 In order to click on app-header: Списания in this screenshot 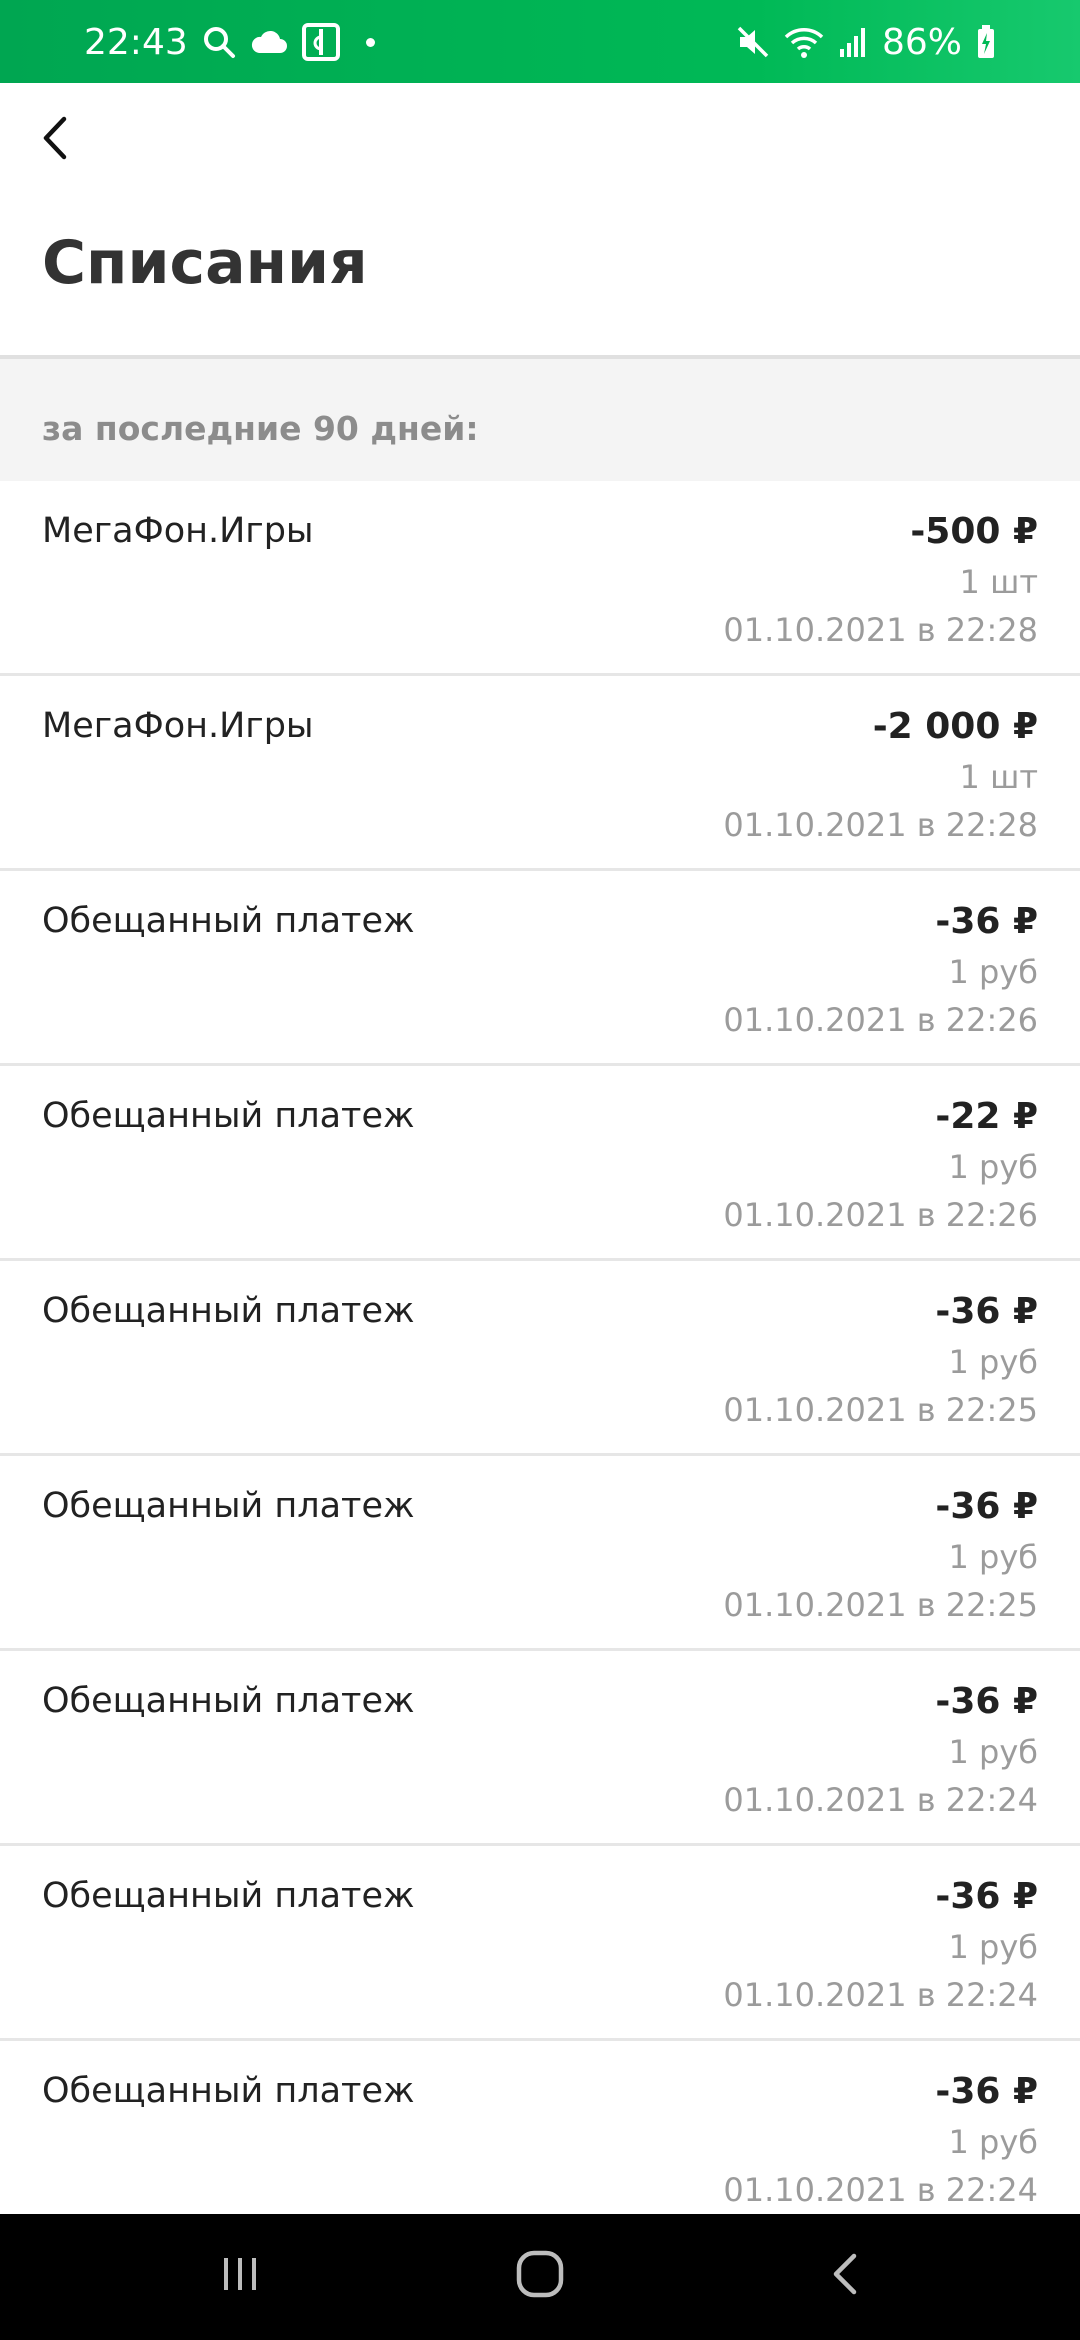, I will do `click(540, 219)`.